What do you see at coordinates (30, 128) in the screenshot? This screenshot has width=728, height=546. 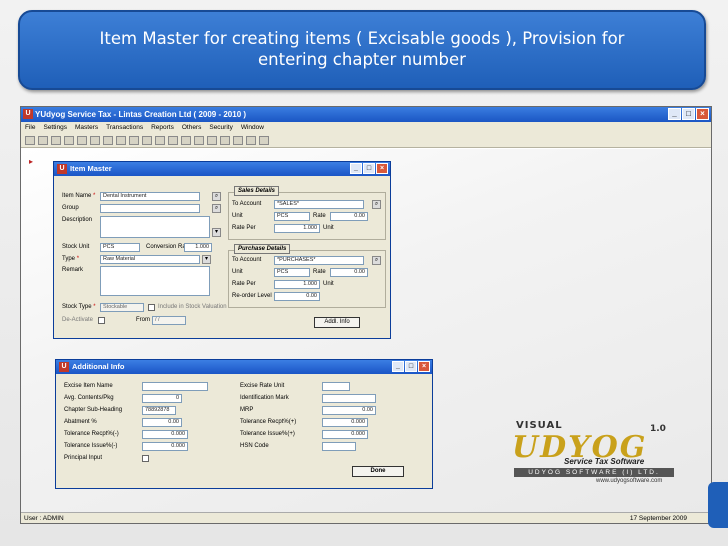 I see `menu-file: File` at bounding box center [30, 128].